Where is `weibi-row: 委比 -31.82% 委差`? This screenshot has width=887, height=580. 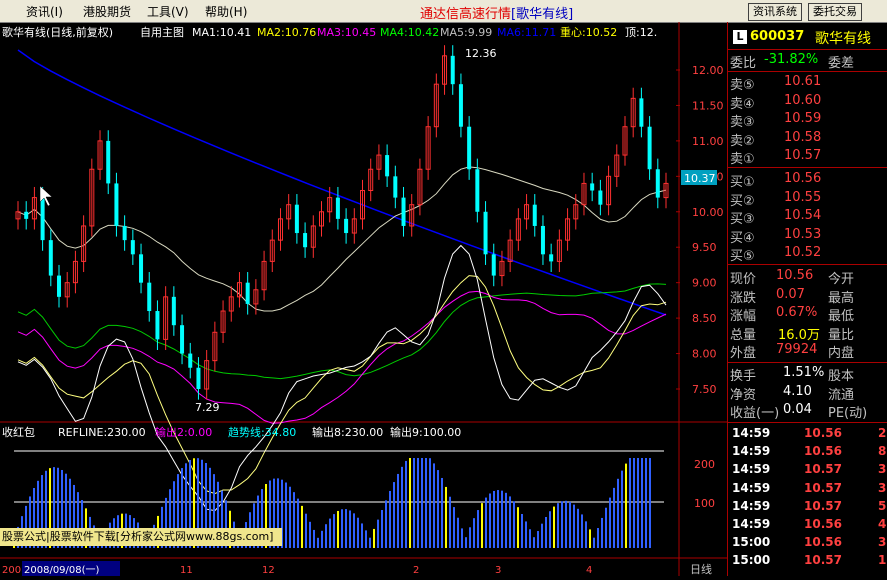 weibi-row: 委比 -31.82% 委差 is located at coordinates (807, 61).